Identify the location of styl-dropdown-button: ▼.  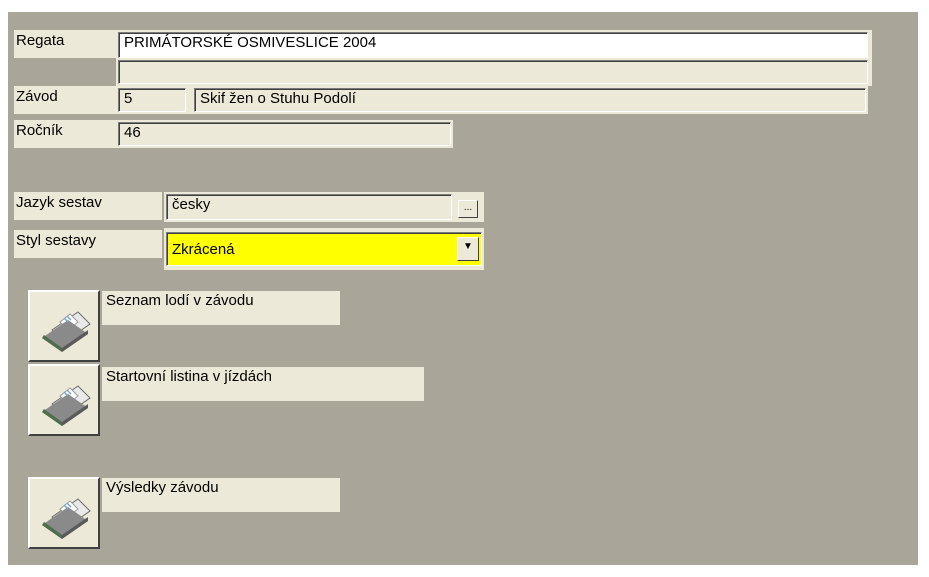
(468, 249).